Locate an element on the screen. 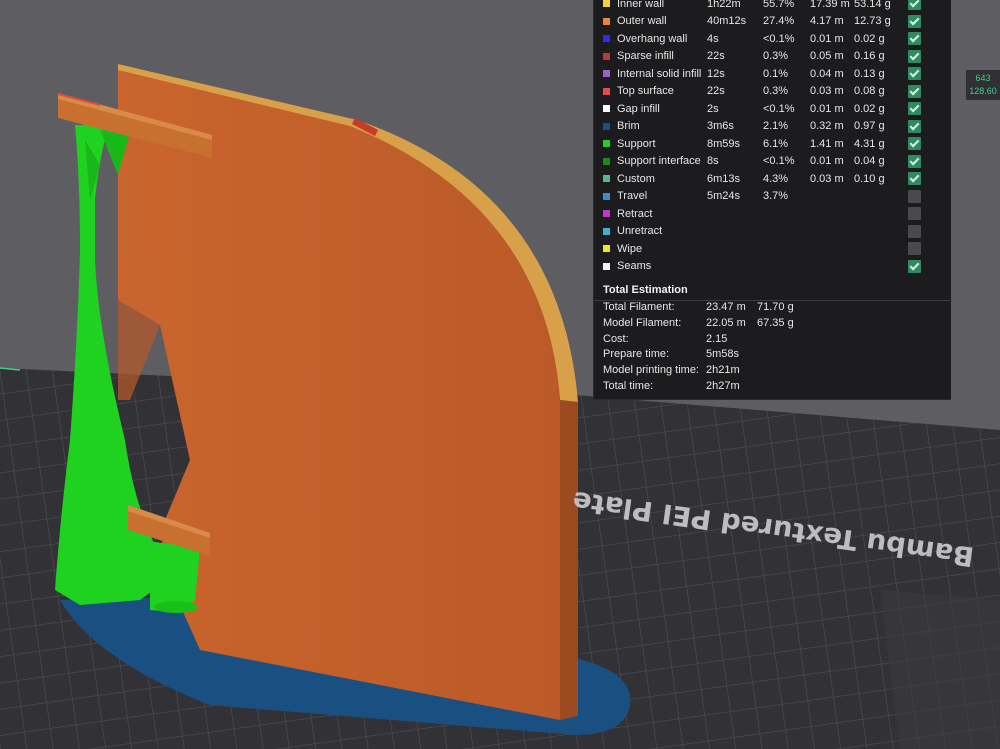  feature-row: Brim 3m6s 2.1% 0.32 m 0.97 g is located at coordinates (773, 127).